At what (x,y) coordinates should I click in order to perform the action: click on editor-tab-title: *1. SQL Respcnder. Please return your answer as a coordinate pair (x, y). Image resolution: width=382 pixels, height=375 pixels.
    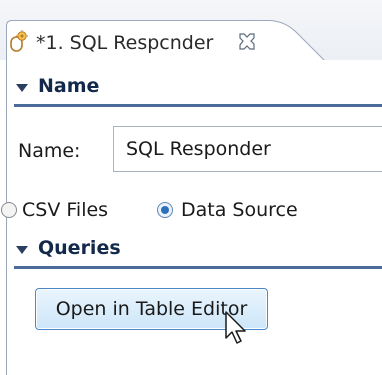
    Looking at the image, I should click on (125, 43).